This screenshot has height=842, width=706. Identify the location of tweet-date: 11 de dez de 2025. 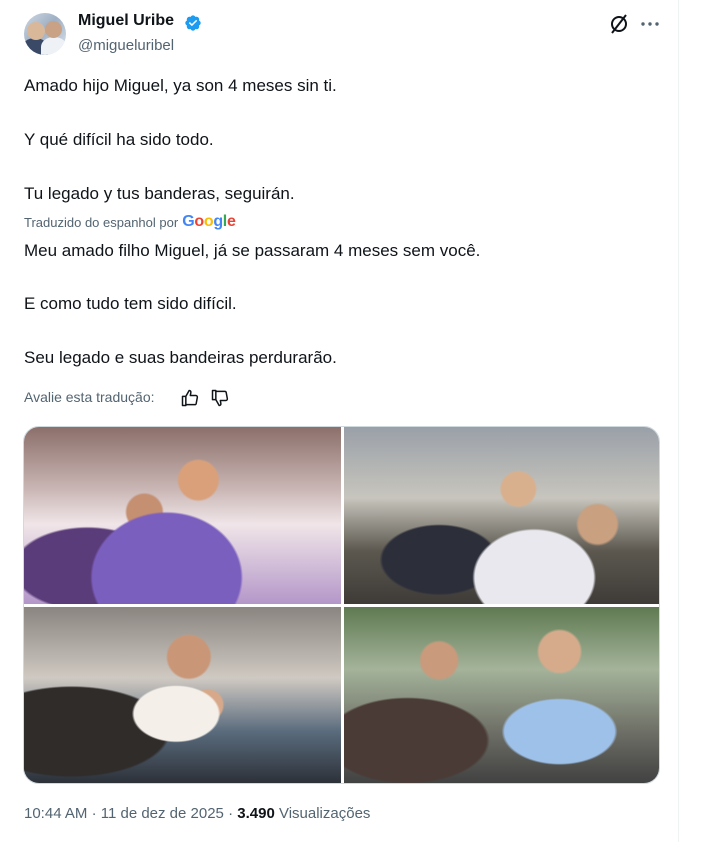
(162, 813).